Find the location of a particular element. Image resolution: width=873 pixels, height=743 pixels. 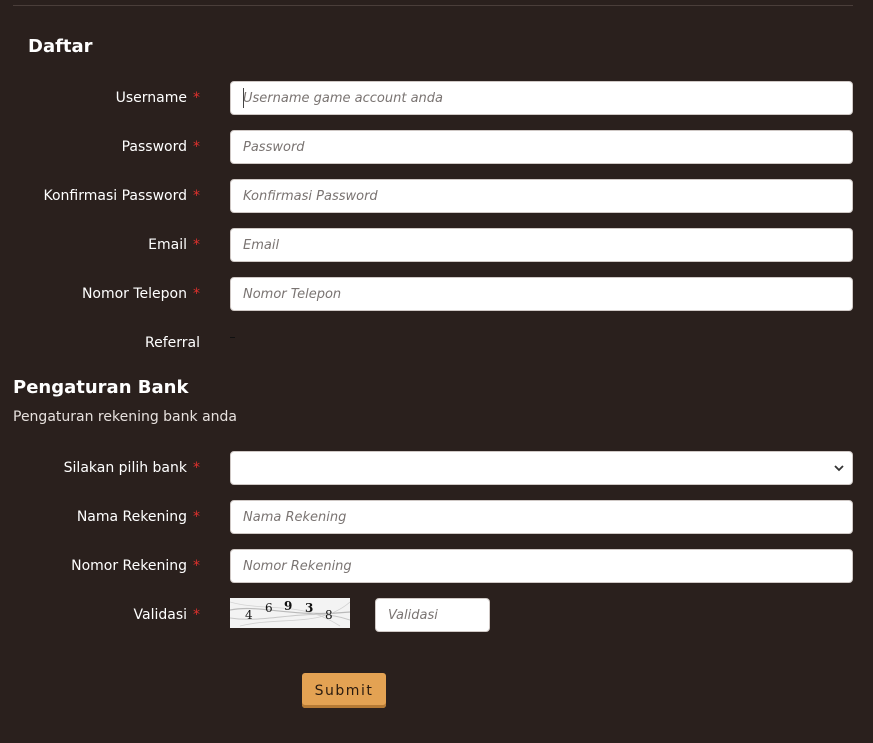

captcha-digit: 8 is located at coordinates (329, 615).